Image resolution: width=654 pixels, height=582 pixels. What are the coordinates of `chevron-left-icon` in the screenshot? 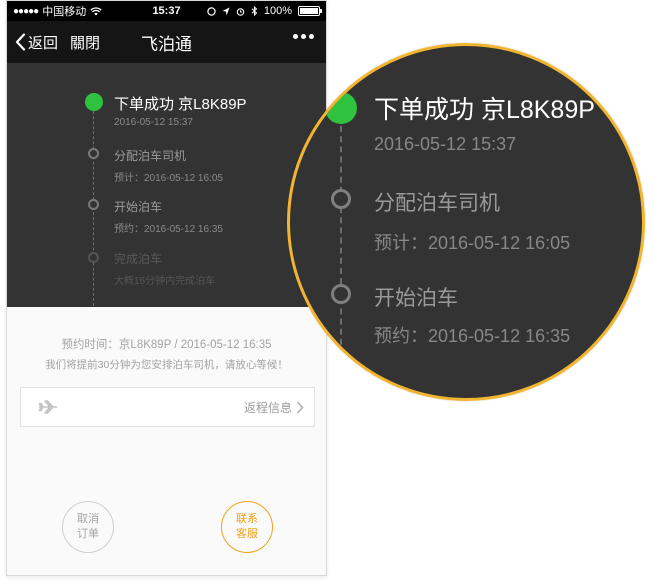 It's located at (20, 42).